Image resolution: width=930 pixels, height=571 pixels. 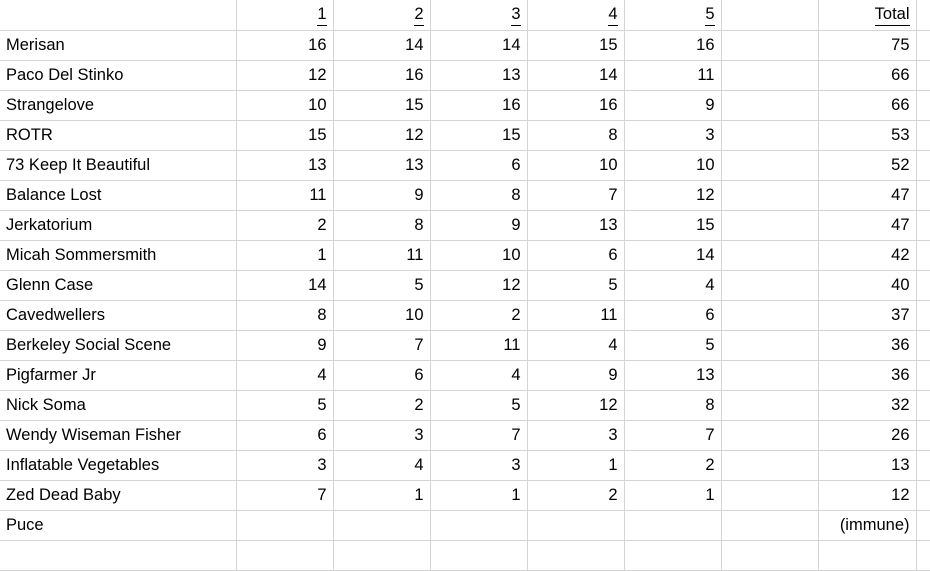 What do you see at coordinates (285, 225) in the screenshot?
I see `row-score-round-1: 2` at bounding box center [285, 225].